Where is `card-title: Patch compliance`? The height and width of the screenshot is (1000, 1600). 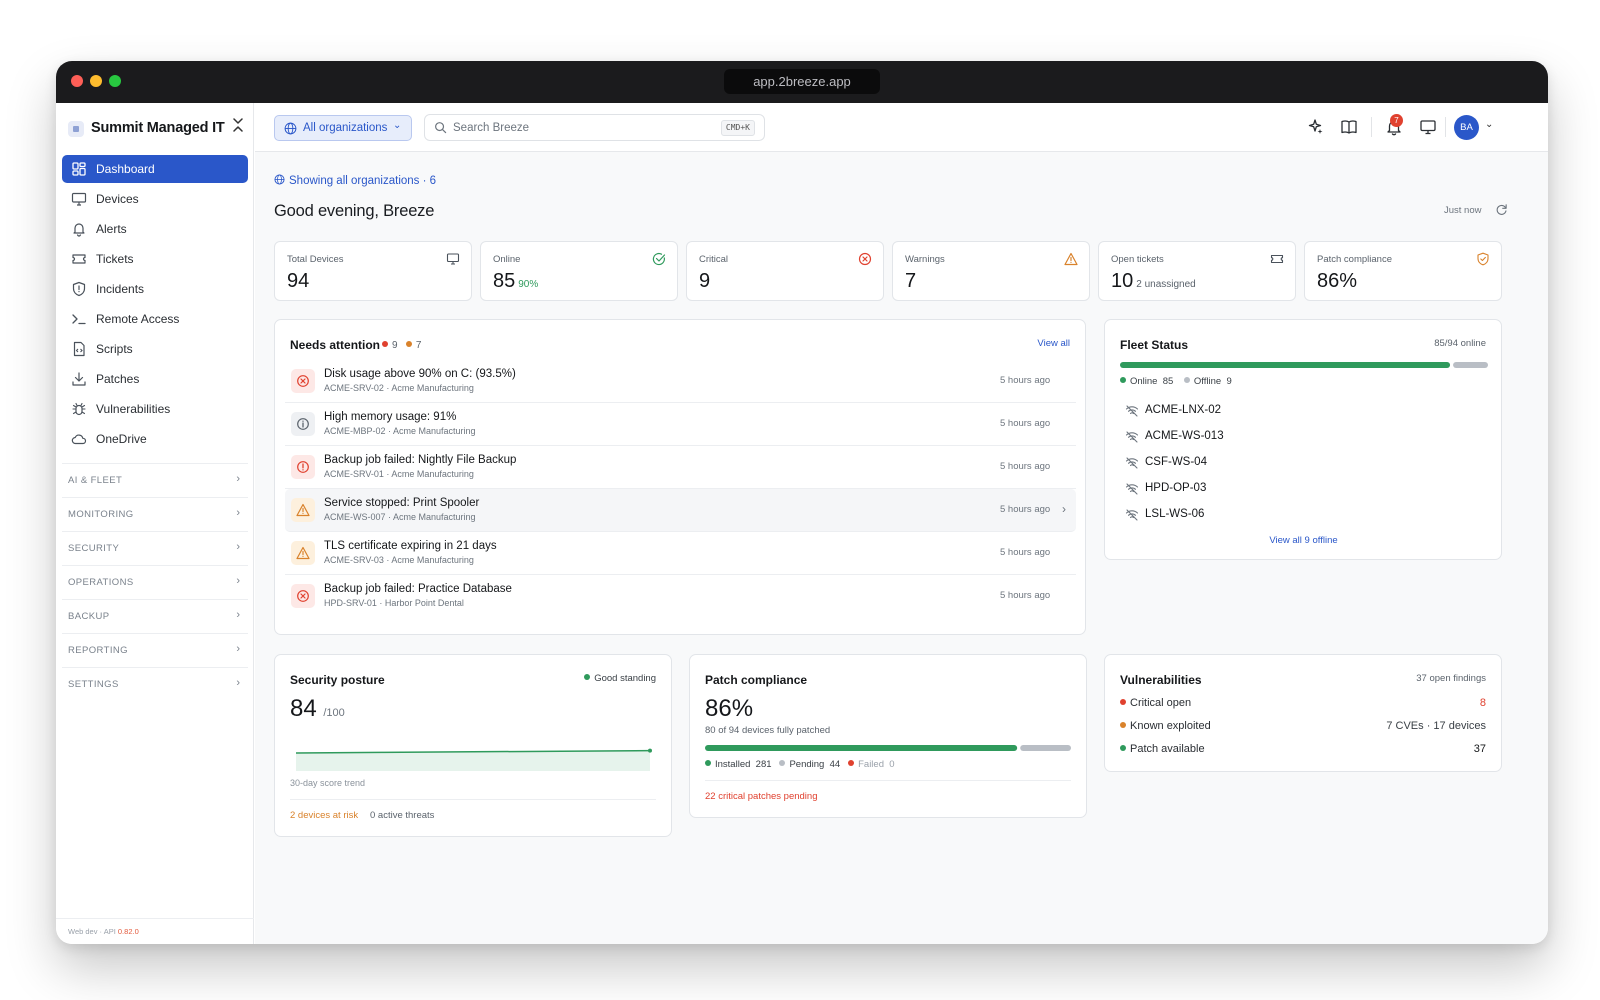
card-title: Patch compliance is located at coordinates (756, 680).